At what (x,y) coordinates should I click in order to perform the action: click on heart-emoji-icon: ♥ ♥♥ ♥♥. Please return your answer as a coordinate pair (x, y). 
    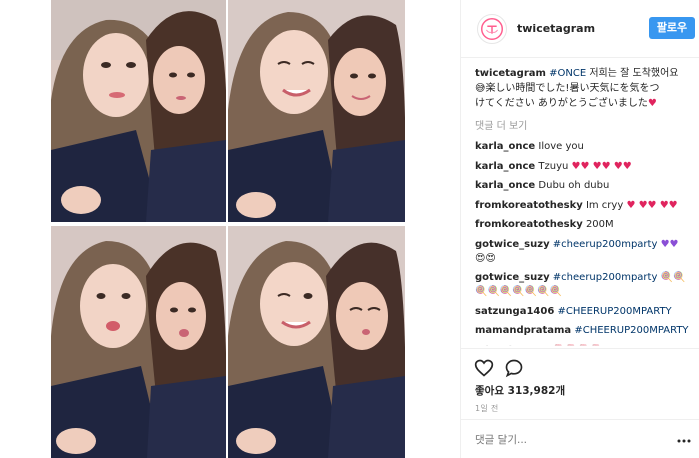
    Looking at the image, I should click on (652, 205).